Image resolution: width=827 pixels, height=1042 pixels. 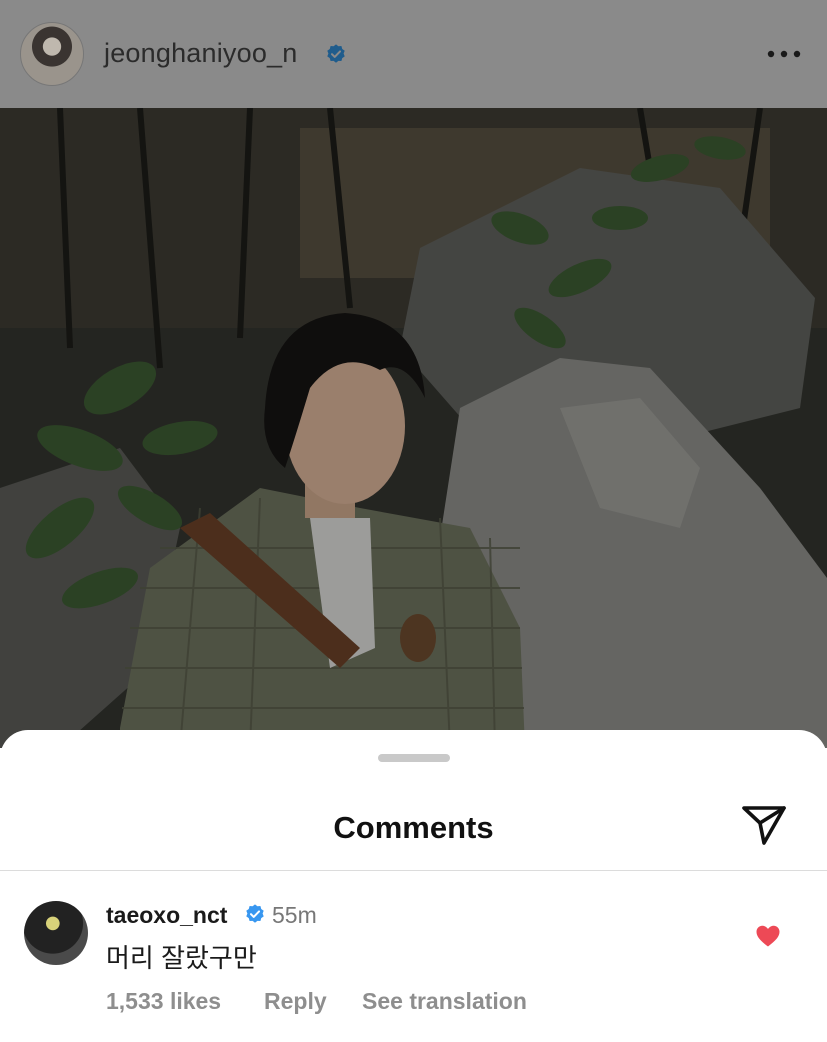 What do you see at coordinates (294, 915) in the screenshot?
I see `comment-timestamp: 55m` at bounding box center [294, 915].